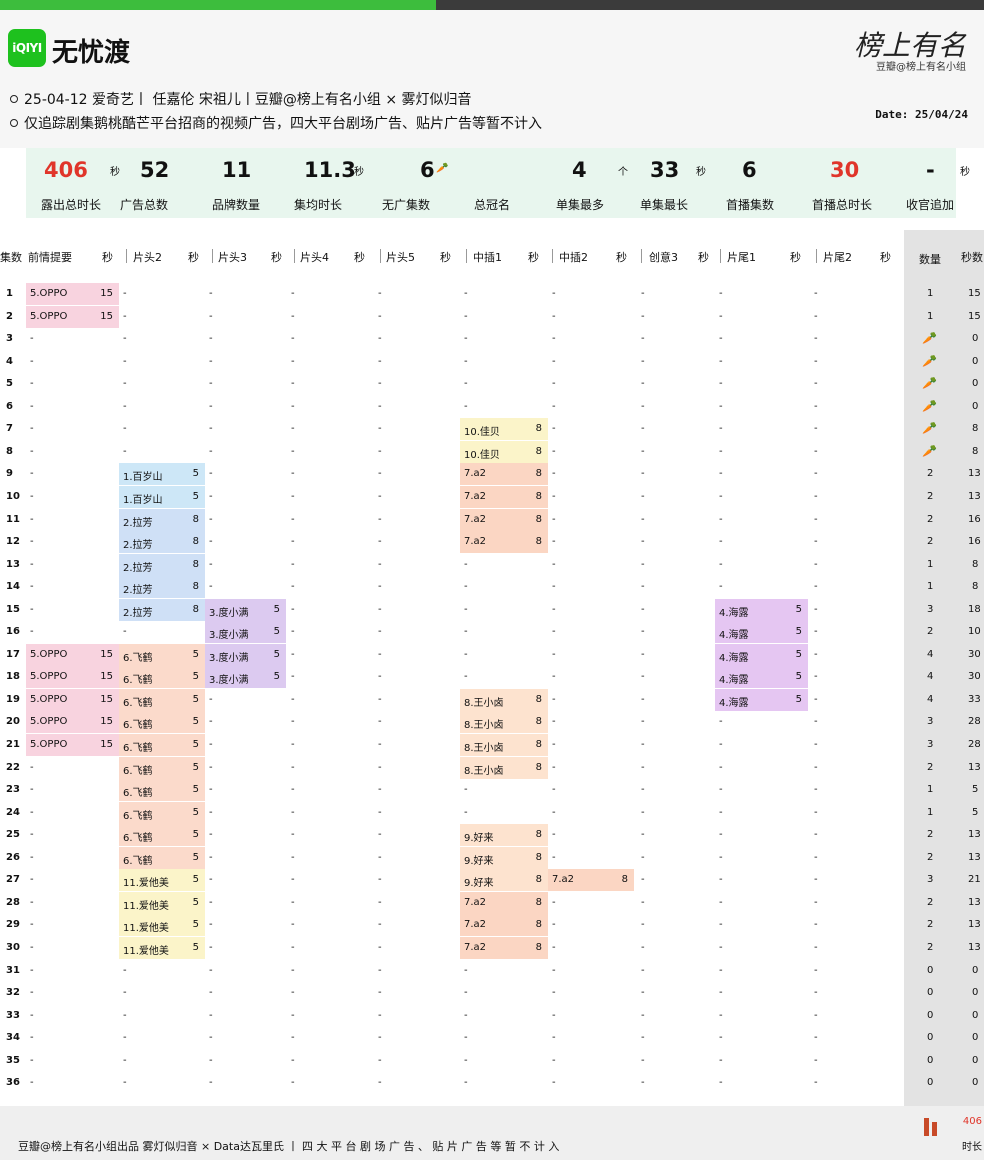 This screenshot has width=984, height=1160. I want to click on ad-count: 2, so click(930, 767).